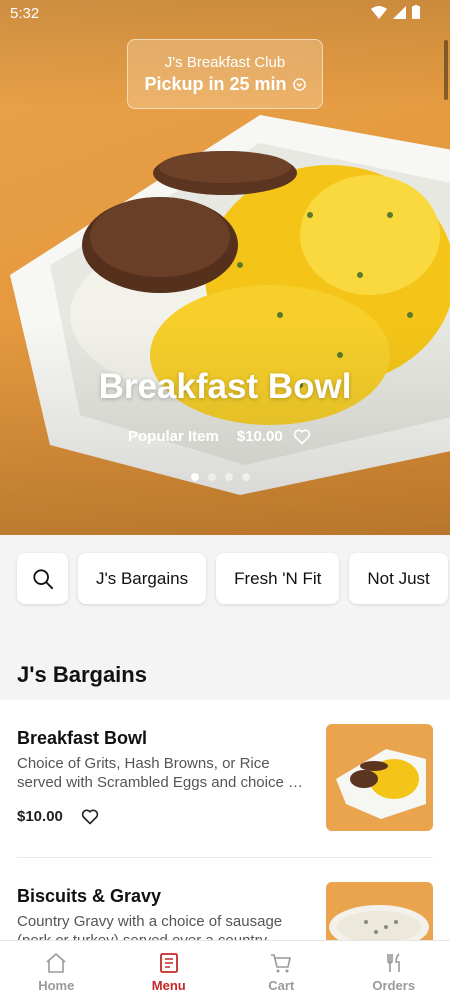 Image resolution: width=450 pixels, height=1000 pixels. I want to click on category-bar: J's Bargains Fresh 'N Fit Not Just, so click(232, 578).